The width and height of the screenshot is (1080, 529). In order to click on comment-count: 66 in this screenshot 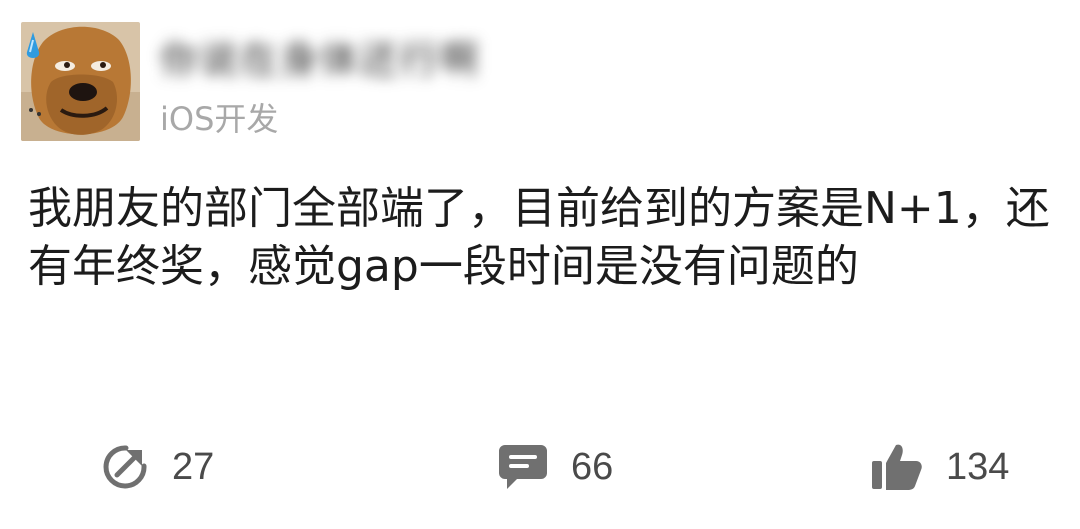, I will do `click(592, 466)`.